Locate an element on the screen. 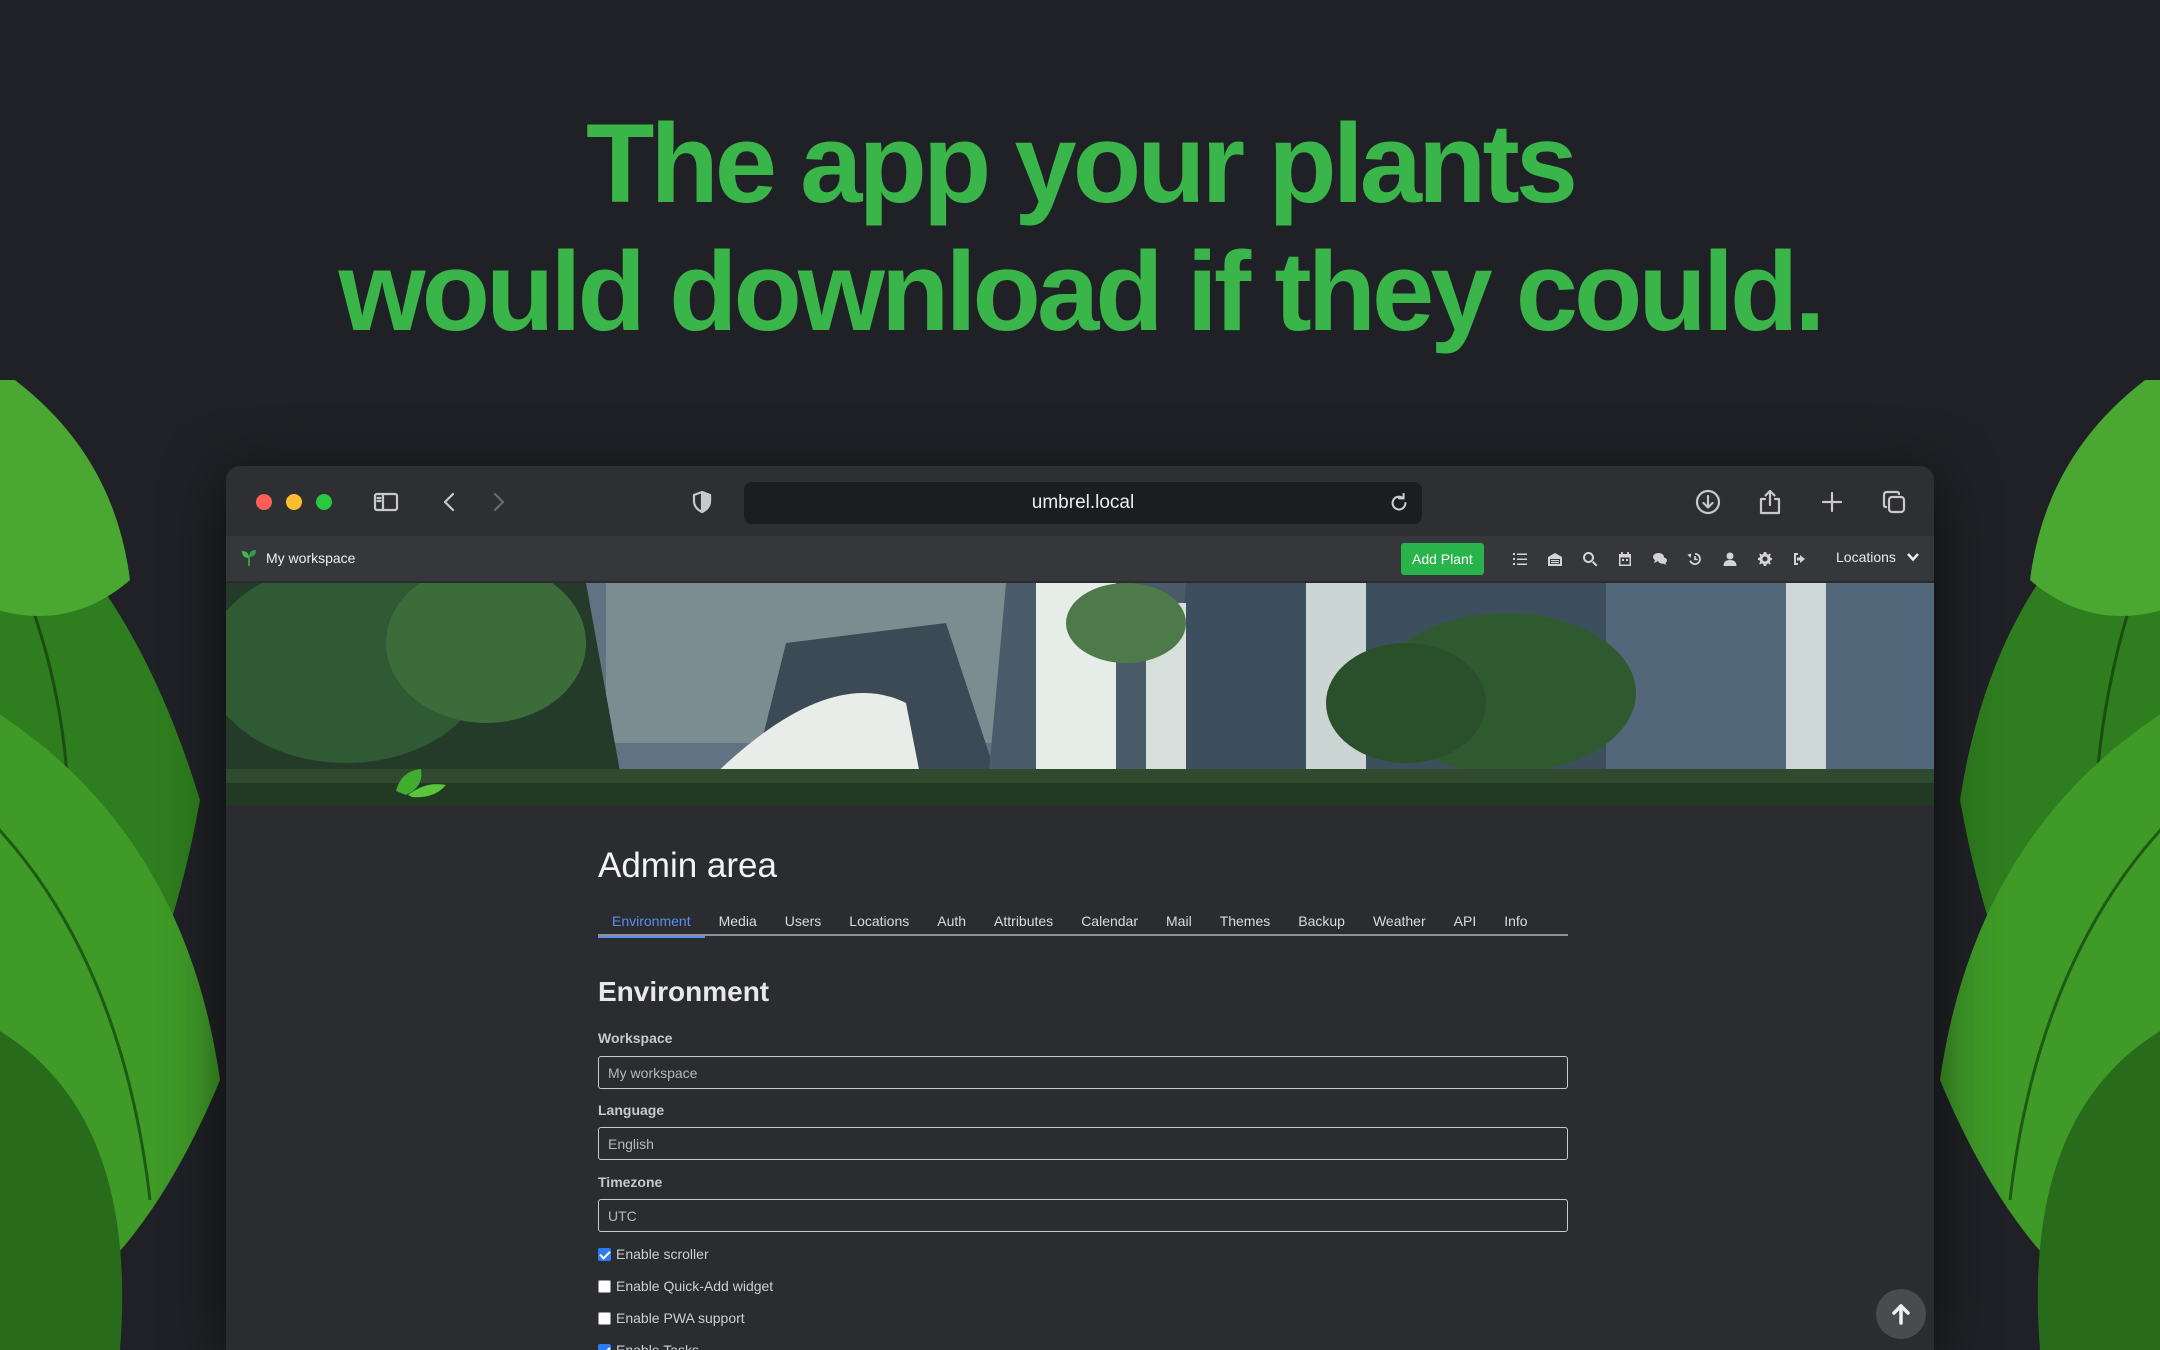 Image resolution: width=2160 pixels, height=1350 pixels. enable-quick-add-option: Enable Quick-Add widget is located at coordinates (685, 1286).